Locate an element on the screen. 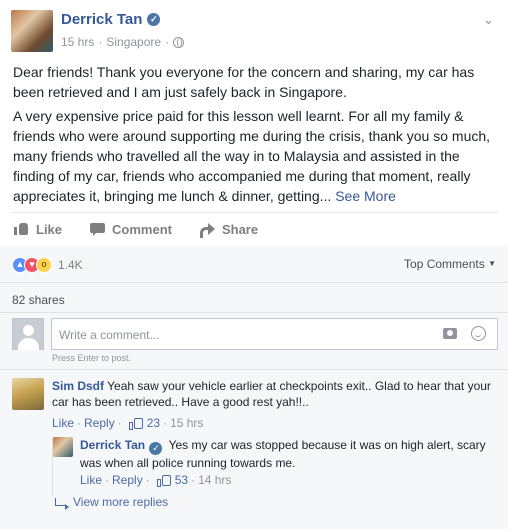  author-name-row: Derrick Tan ✓ is located at coordinates (111, 19).